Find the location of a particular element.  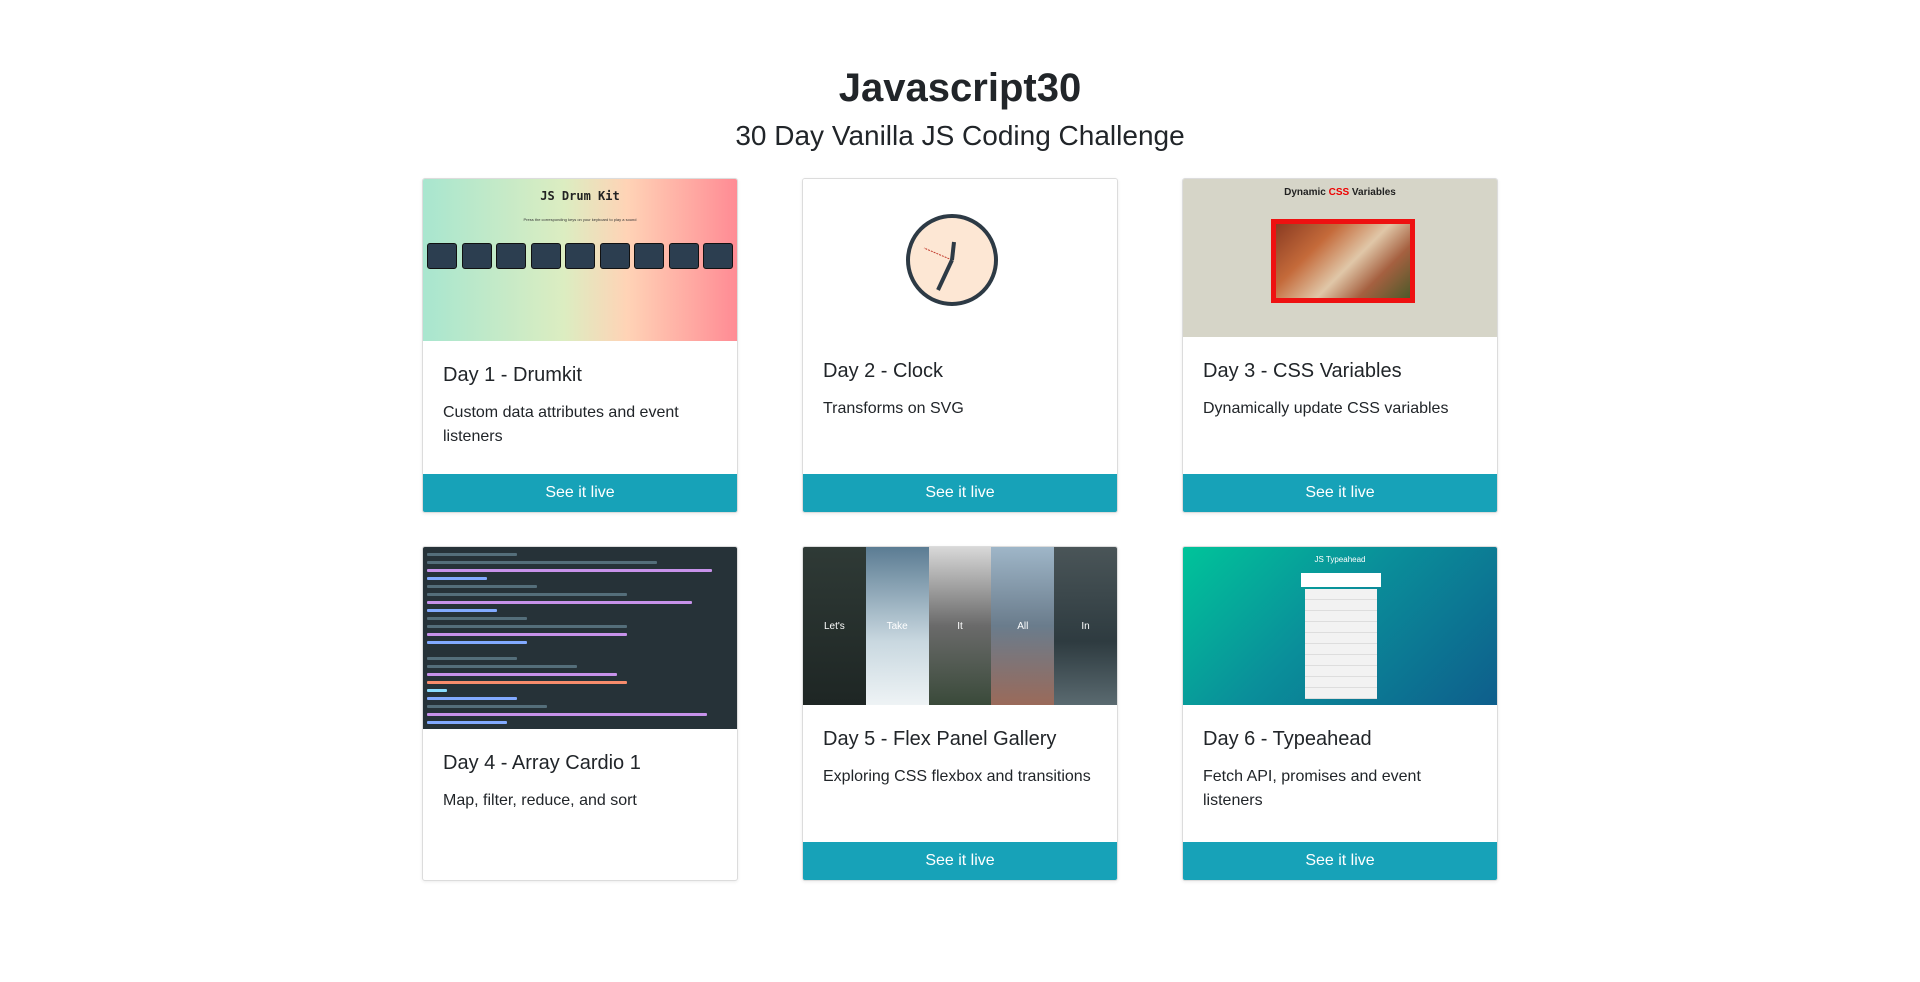

thumb-heading-prefix: Dynamic is located at coordinates (1306, 192).